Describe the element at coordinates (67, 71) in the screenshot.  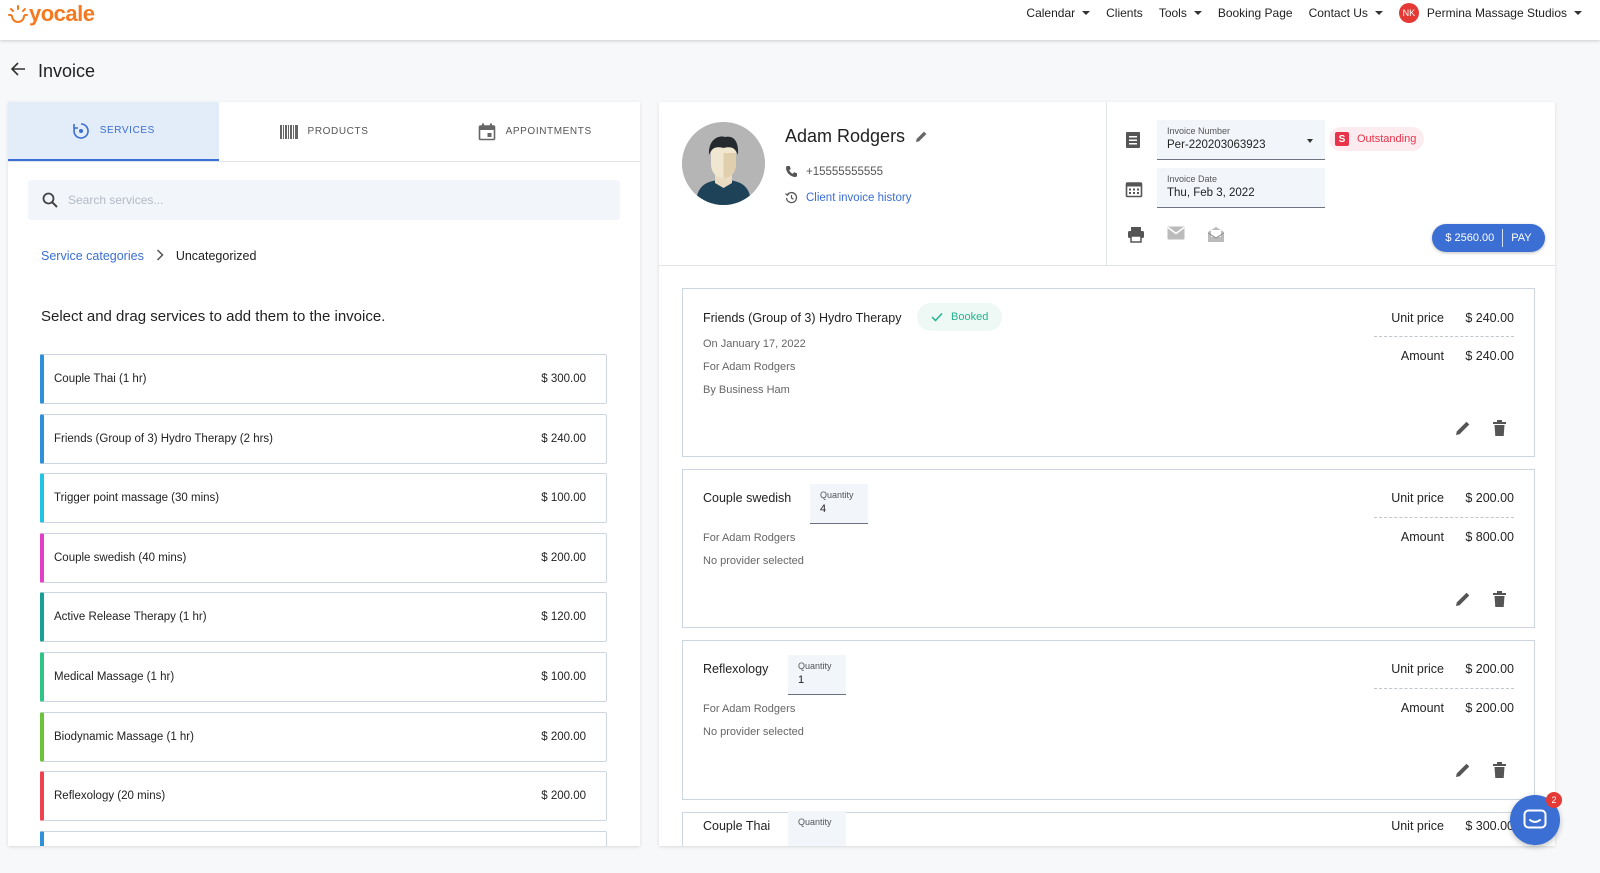
I see `page-title: Invoice` at that location.